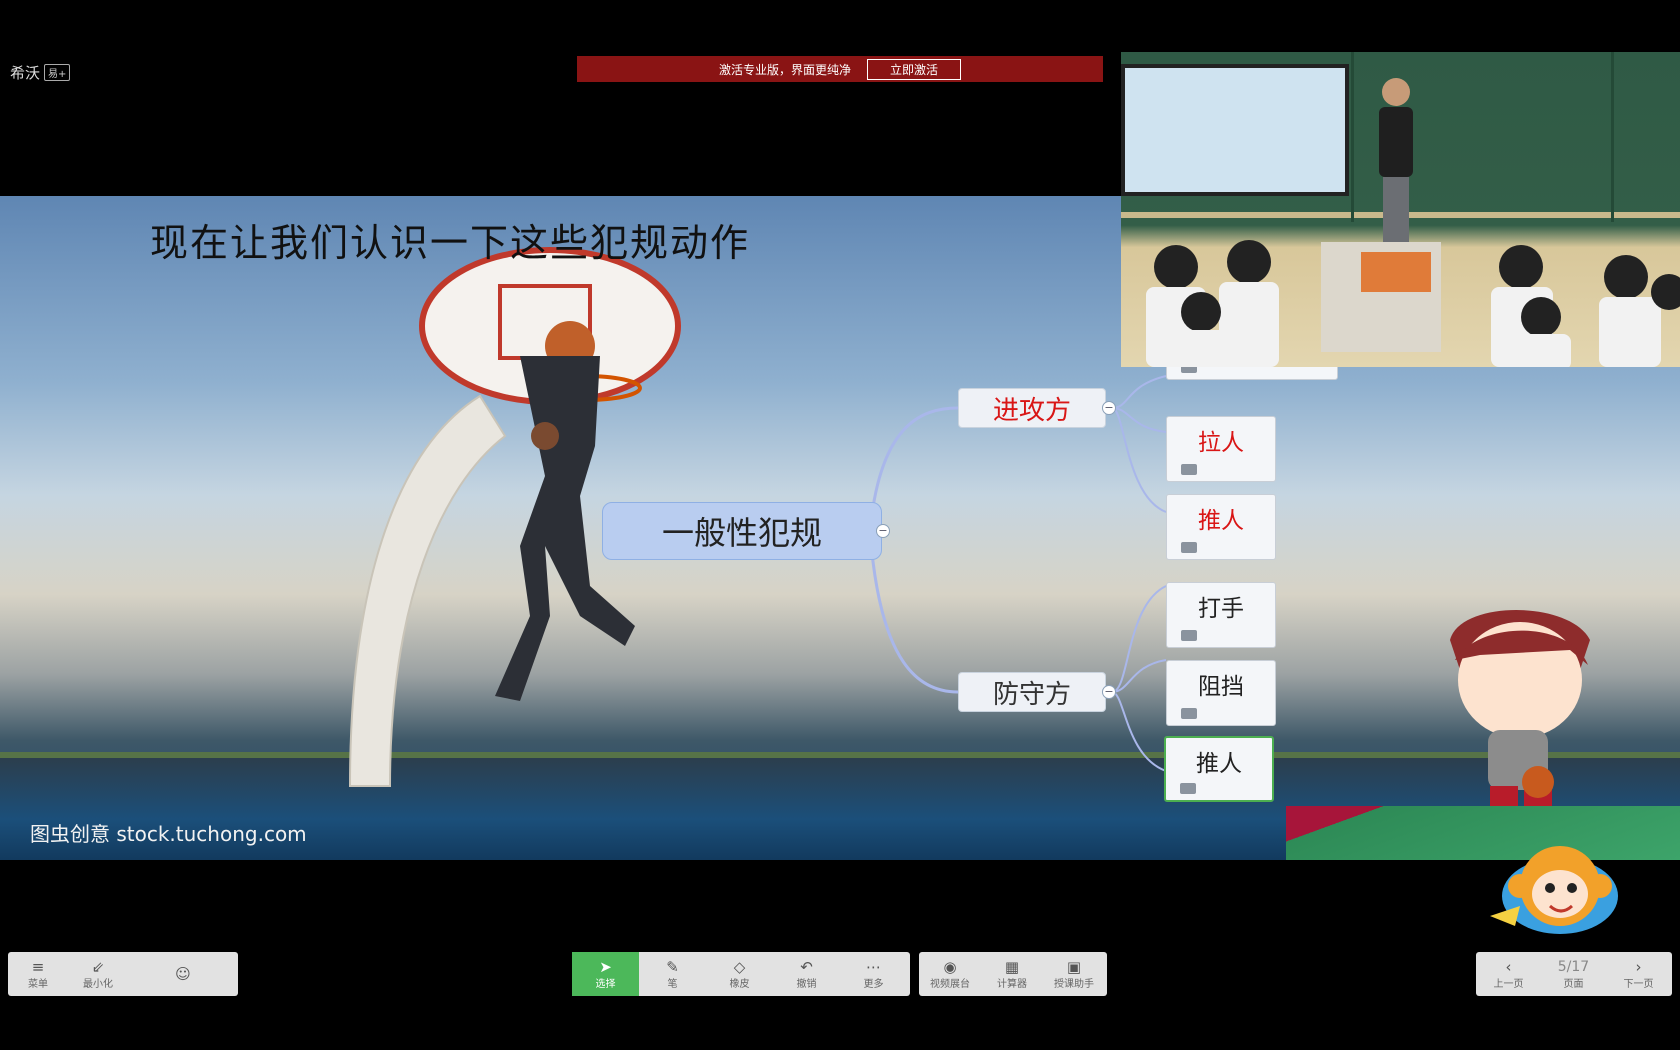  I want to click on undo-icon: ↶, so click(806, 966).